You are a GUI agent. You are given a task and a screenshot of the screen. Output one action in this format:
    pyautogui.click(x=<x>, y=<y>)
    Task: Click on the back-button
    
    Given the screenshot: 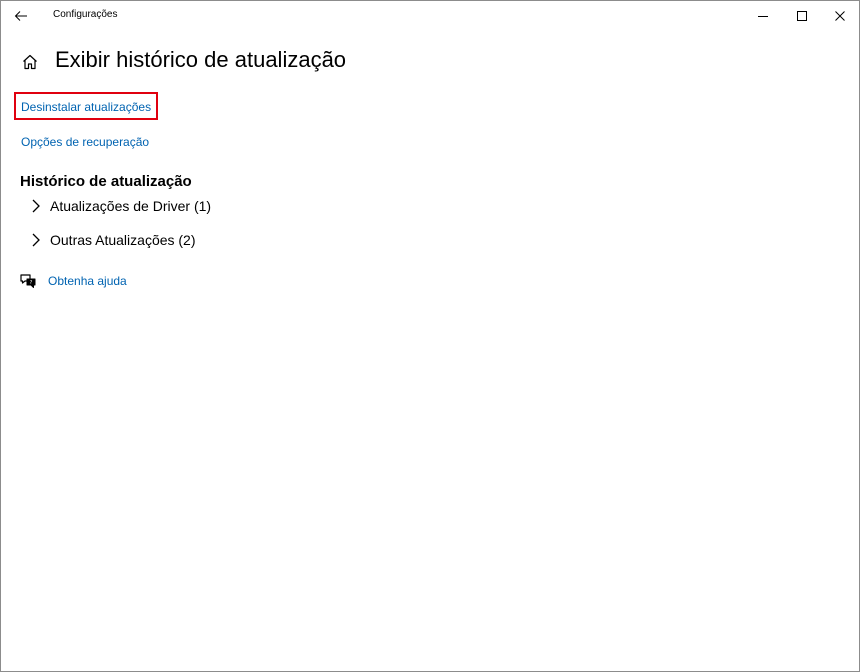 What is the action you would take?
    pyautogui.click(x=21, y=16)
    